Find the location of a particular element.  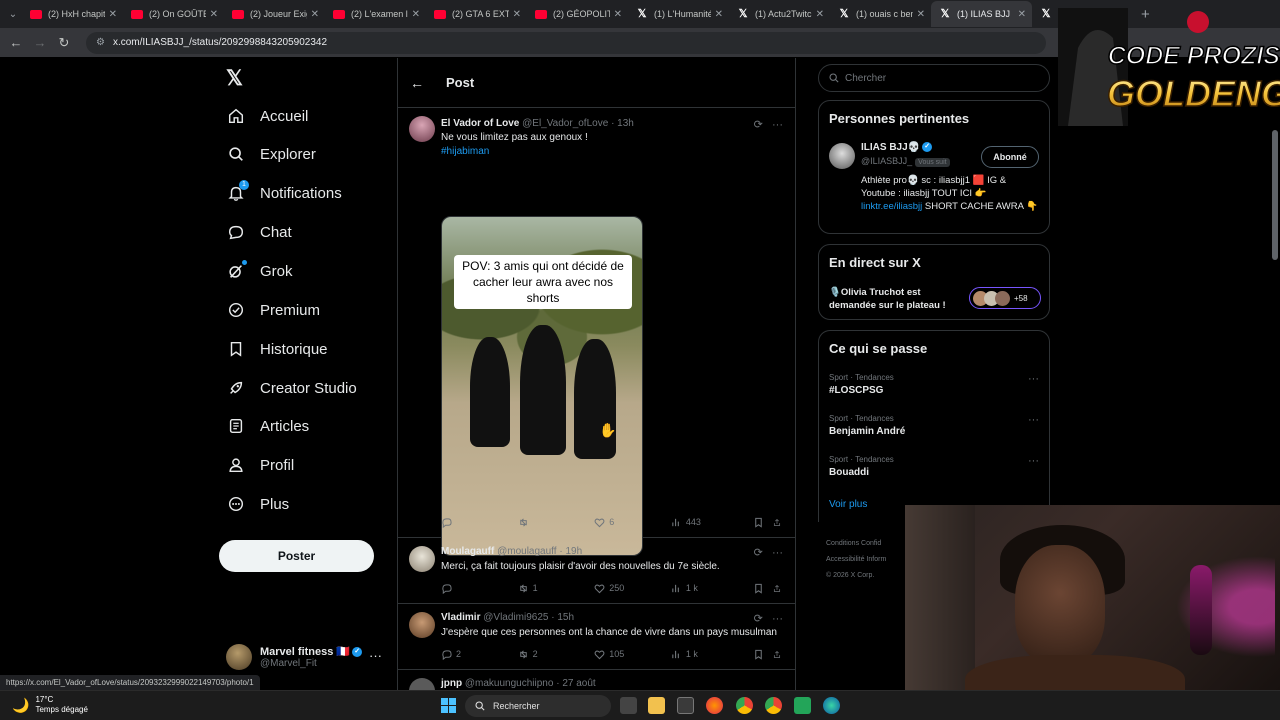

task-view-icon is located at coordinates (628, 705).